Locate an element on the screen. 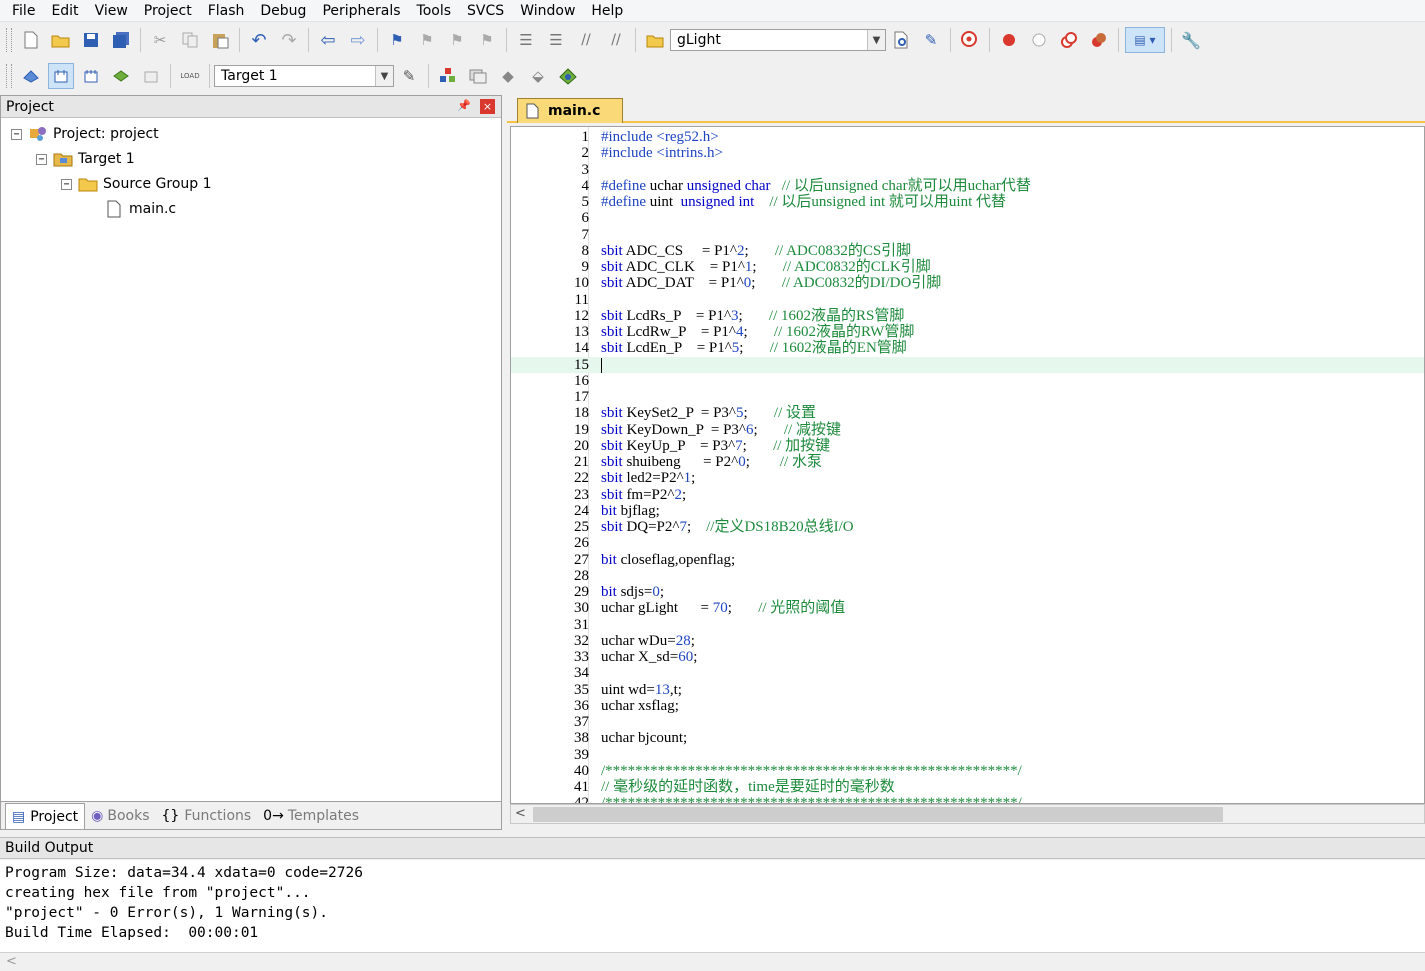 Image resolution: width=1425 pixels, height=971 pixels. debug-session-icon is located at coordinates (970, 40).